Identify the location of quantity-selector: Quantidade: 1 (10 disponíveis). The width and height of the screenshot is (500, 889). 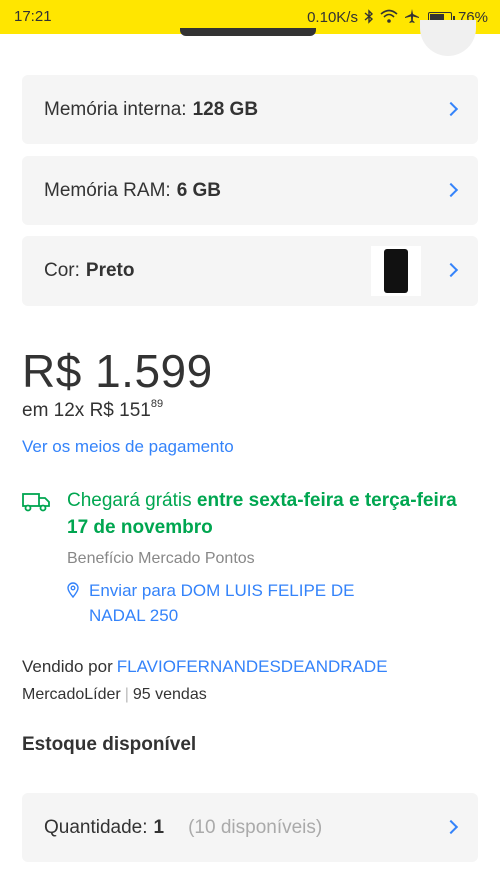
(250, 827).